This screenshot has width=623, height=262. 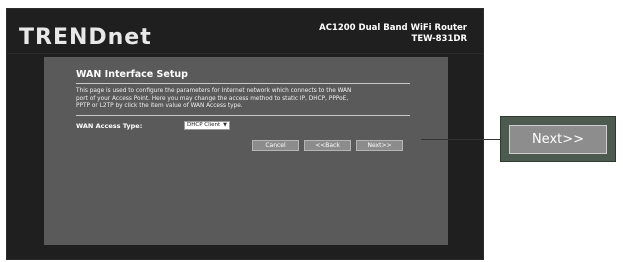 I want to click on product-name: AC1200 Dual Band WiFi Router, so click(x=393, y=28).